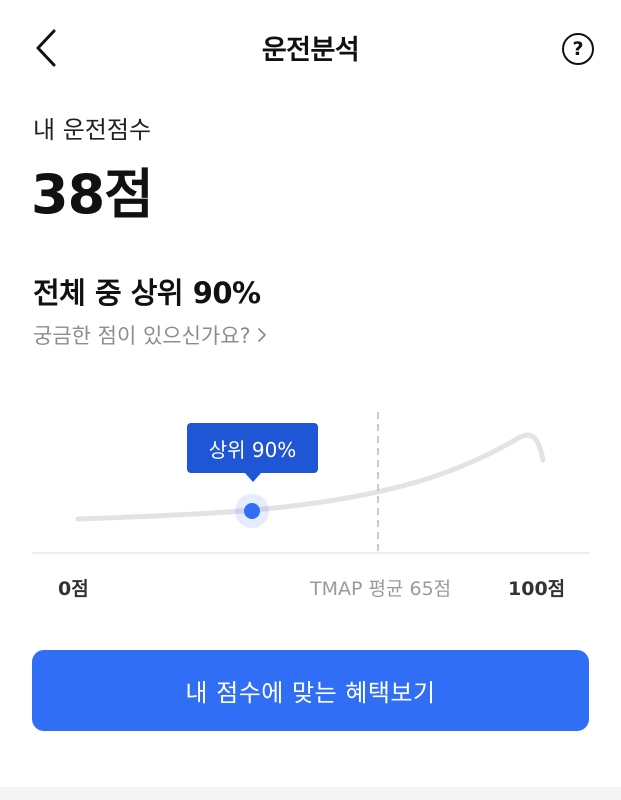  Describe the element at coordinates (310, 793) in the screenshot. I see `bottom-divider` at that location.